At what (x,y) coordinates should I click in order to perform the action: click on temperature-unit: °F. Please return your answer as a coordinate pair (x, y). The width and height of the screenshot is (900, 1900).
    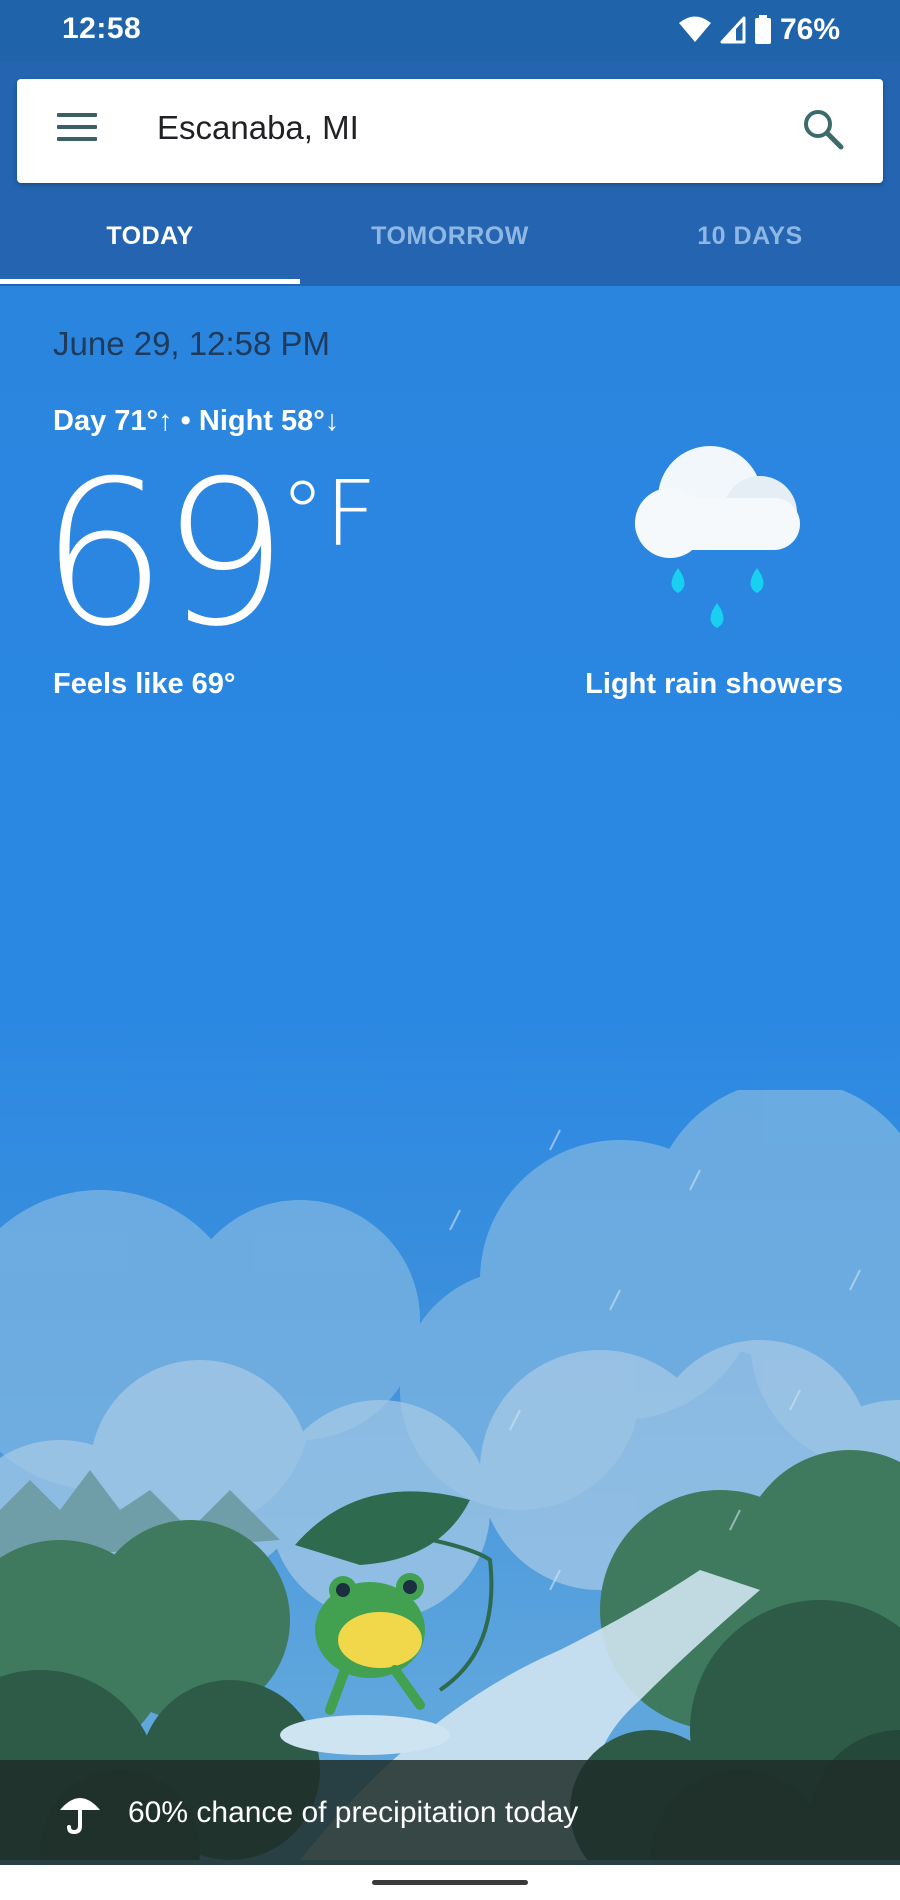
    Looking at the image, I should click on (328, 514).